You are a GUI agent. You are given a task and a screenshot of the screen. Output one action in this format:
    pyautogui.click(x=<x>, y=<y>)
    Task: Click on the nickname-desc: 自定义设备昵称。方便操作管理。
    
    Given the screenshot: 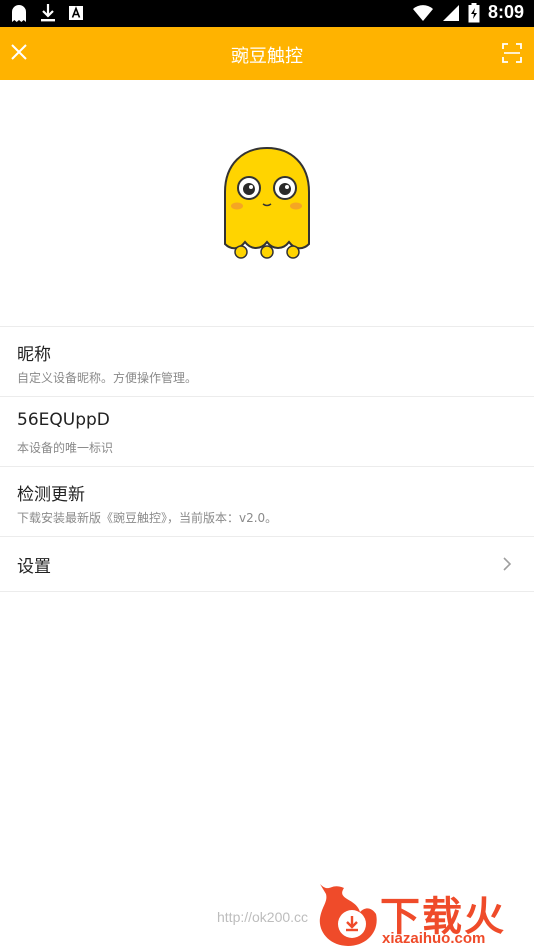 What is the action you would take?
    pyautogui.click(x=107, y=378)
    